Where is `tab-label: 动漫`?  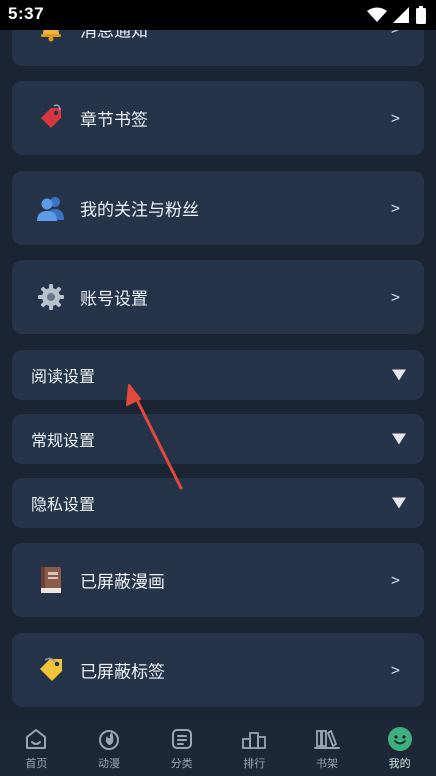 tab-label: 动漫 is located at coordinates (108, 763).